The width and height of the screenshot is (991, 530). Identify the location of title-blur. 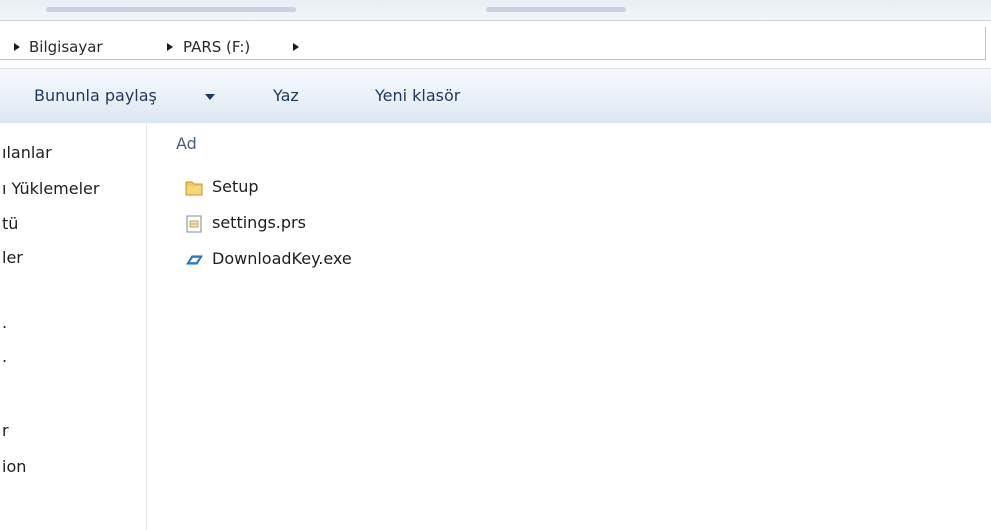
(171, 9).